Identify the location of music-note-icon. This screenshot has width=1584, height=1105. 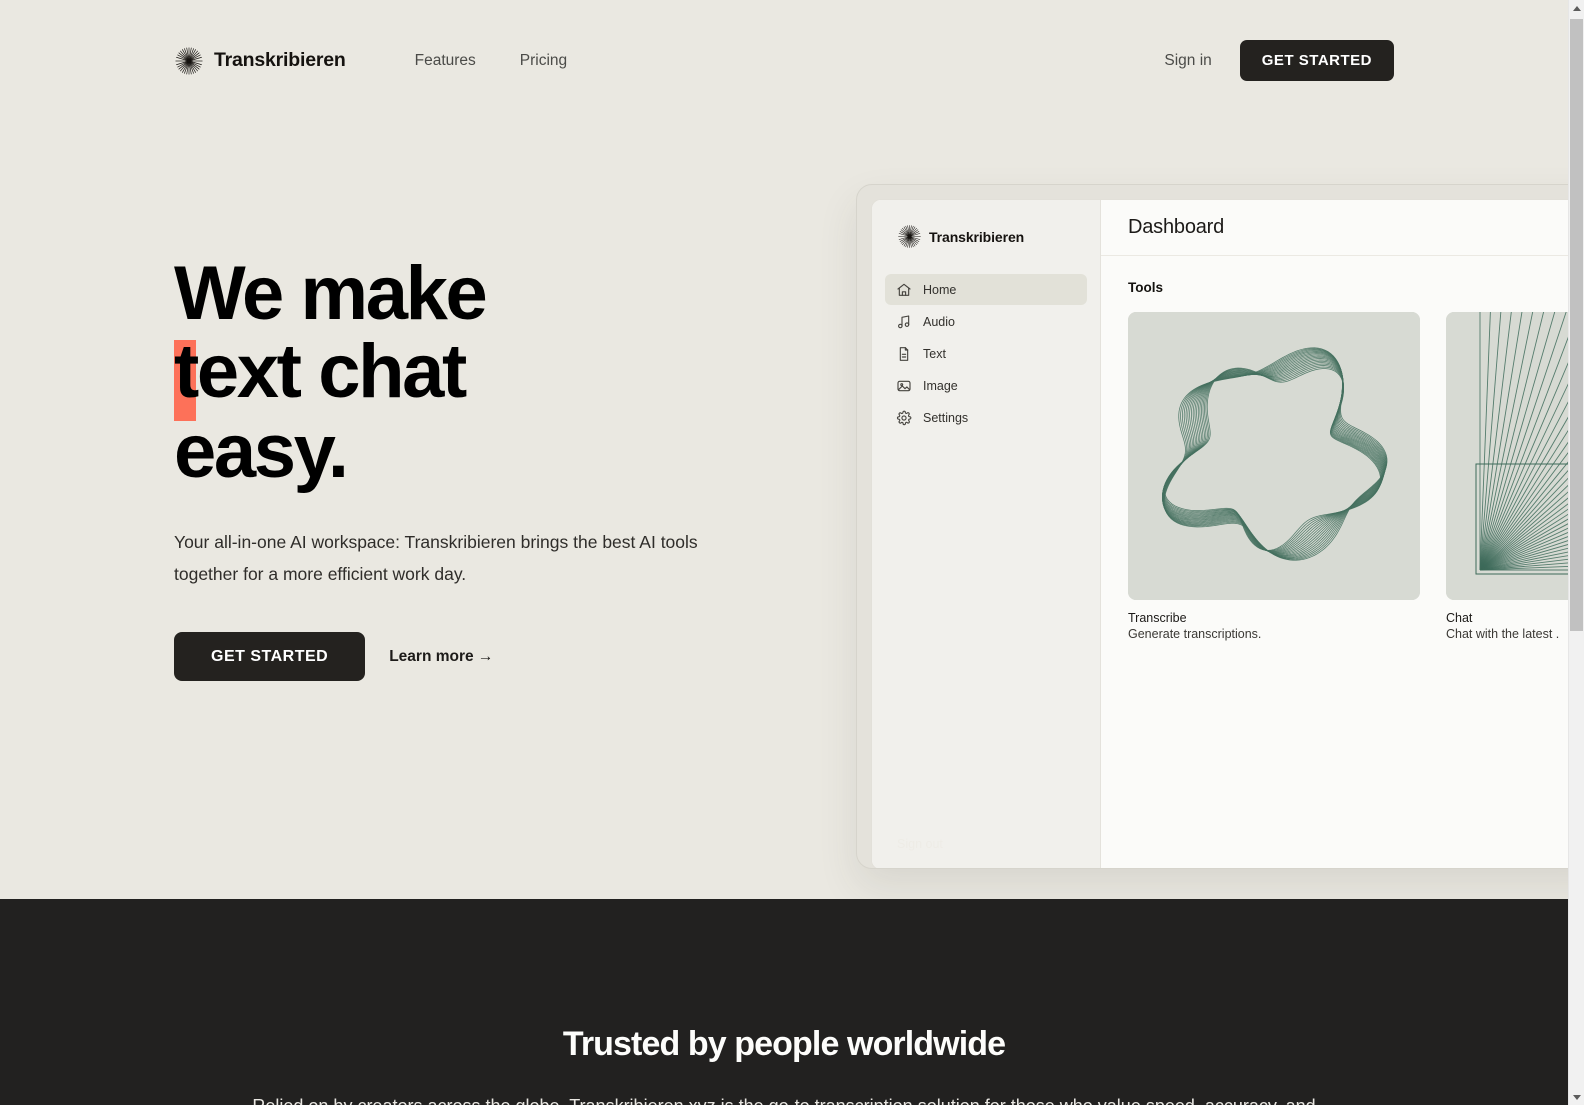
(904, 321).